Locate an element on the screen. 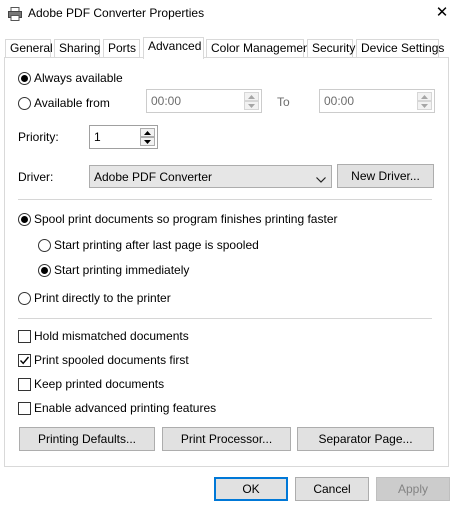 The image size is (454, 505). tab-color-management: Color Management is located at coordinates (259, 48).